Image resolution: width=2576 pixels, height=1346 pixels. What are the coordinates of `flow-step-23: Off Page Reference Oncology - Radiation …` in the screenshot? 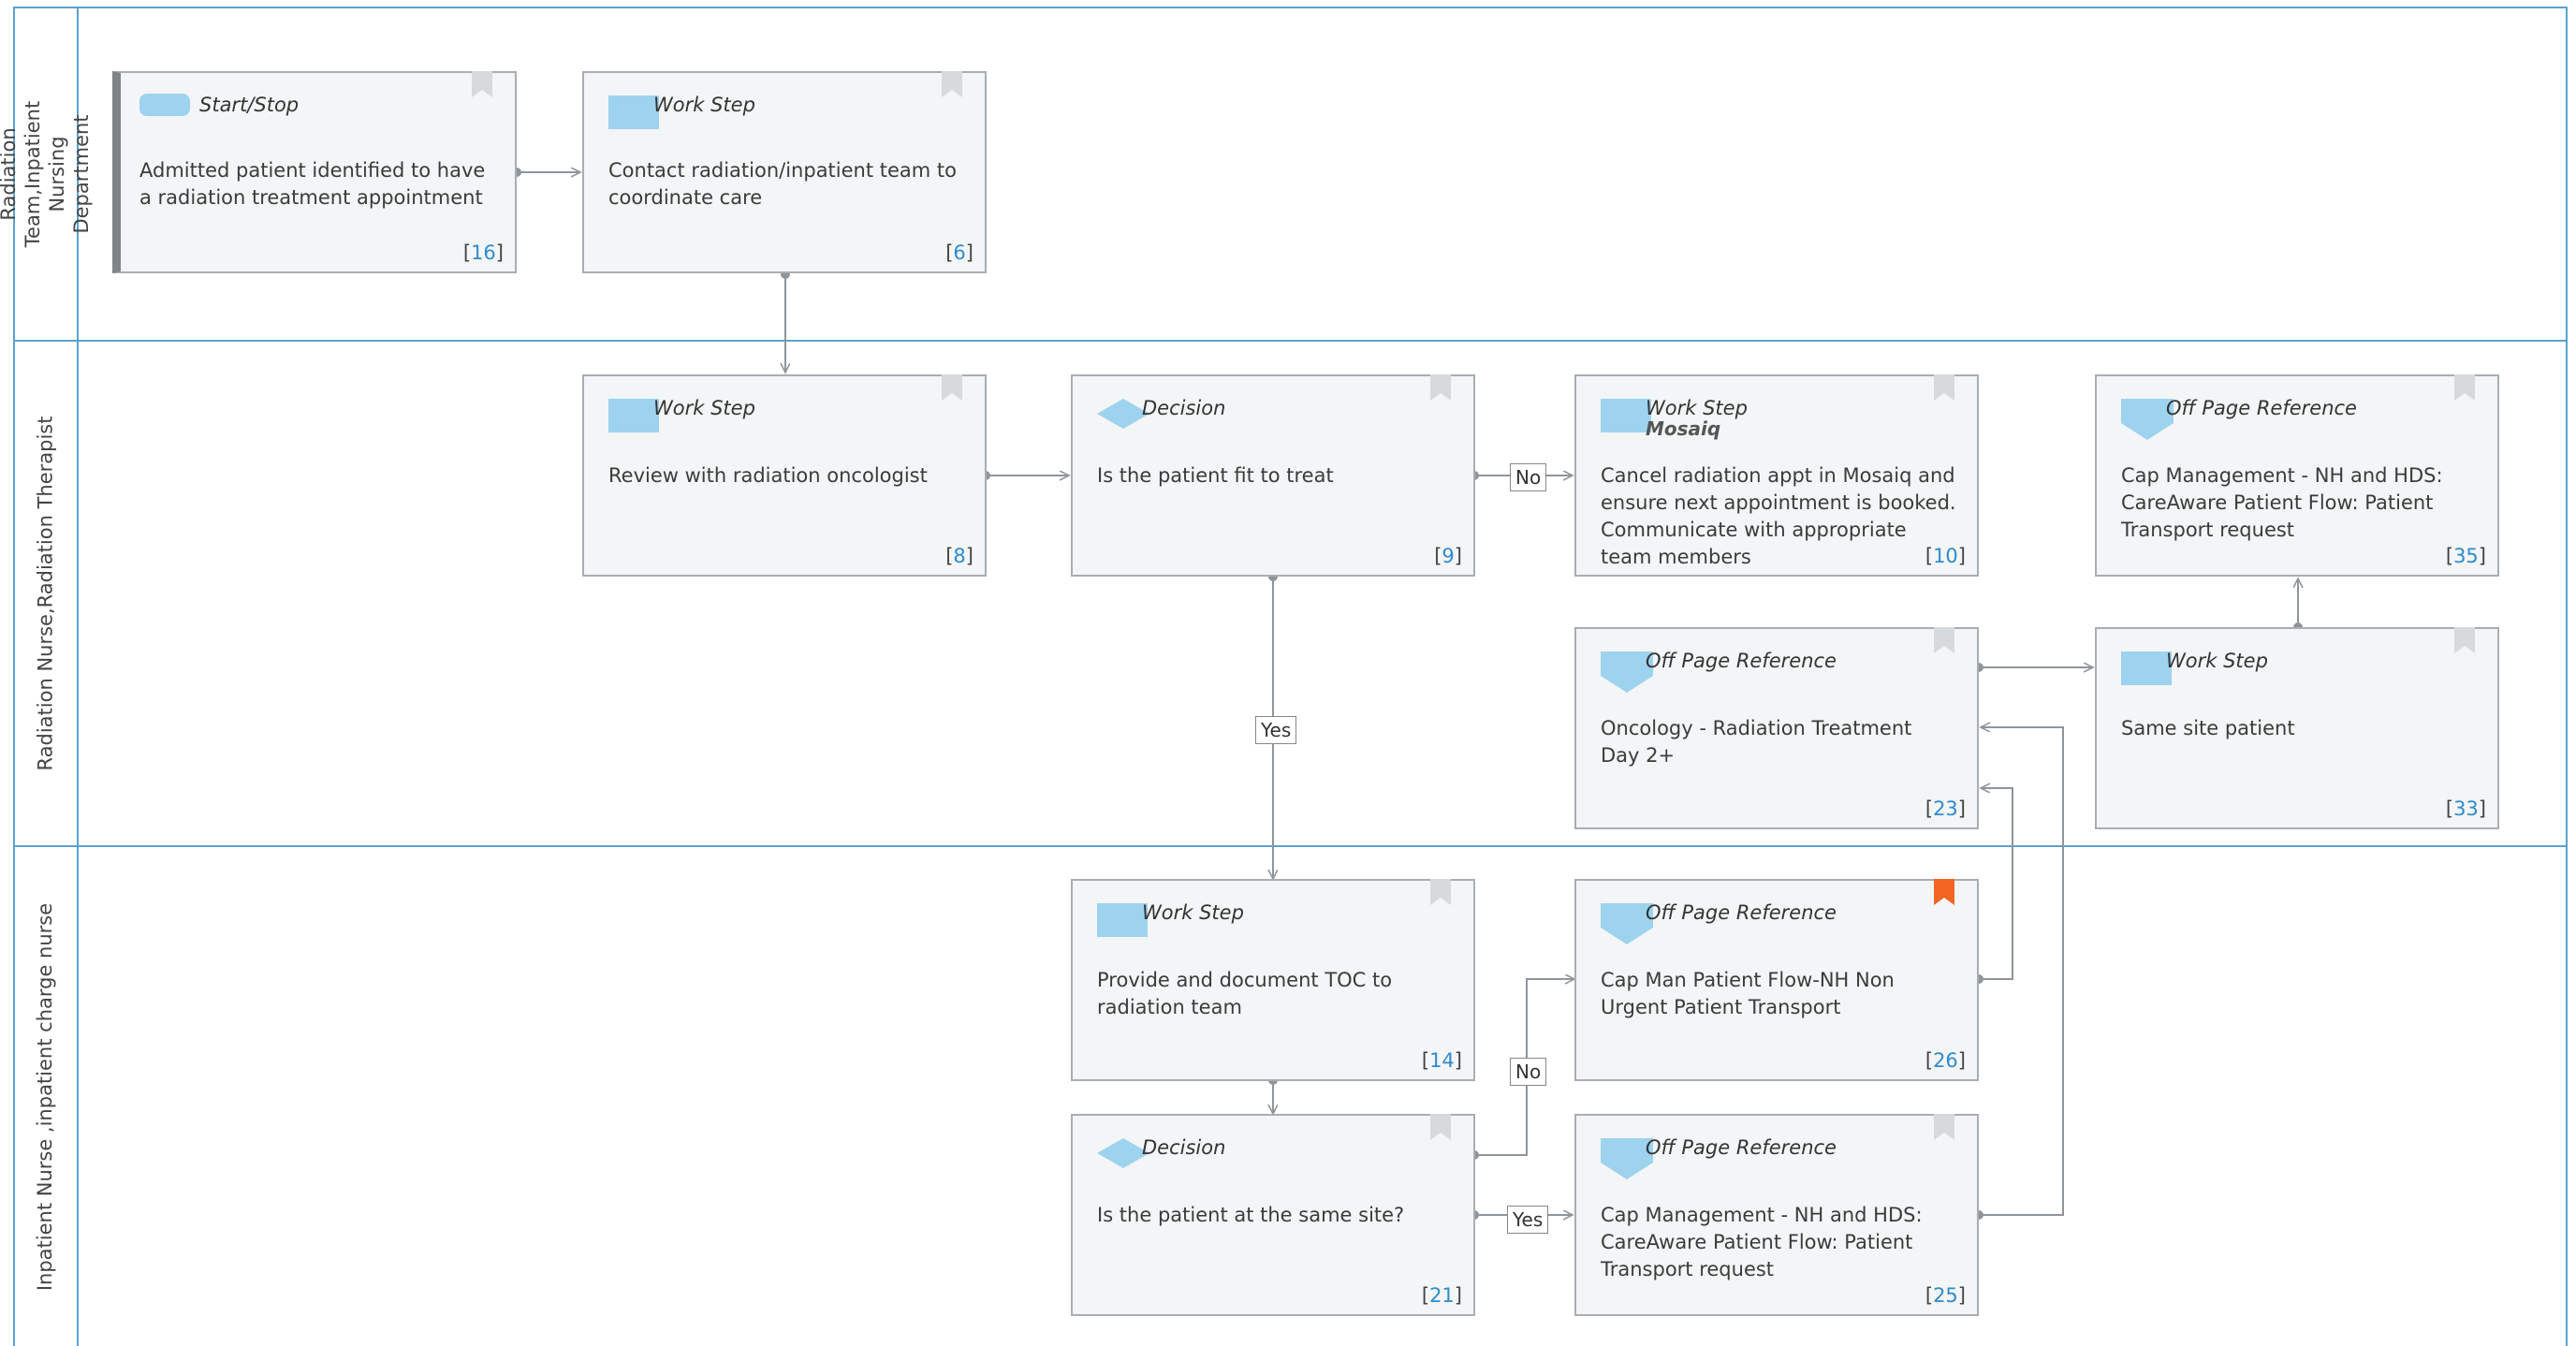 It's located at (1777, 728).